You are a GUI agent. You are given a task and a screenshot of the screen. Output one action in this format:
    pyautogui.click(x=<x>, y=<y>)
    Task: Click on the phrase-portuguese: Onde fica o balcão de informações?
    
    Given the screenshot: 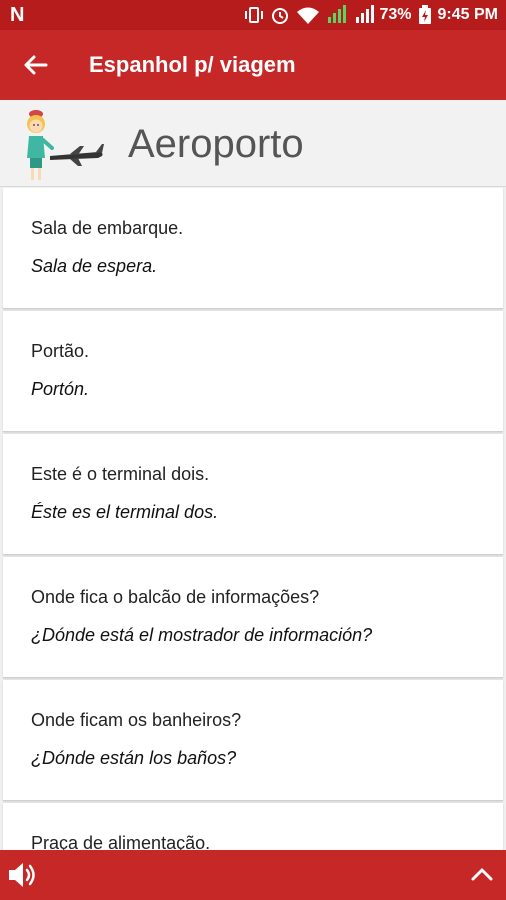 What is the action you would take?
    pyautogui.click(x=175, y=597)
    